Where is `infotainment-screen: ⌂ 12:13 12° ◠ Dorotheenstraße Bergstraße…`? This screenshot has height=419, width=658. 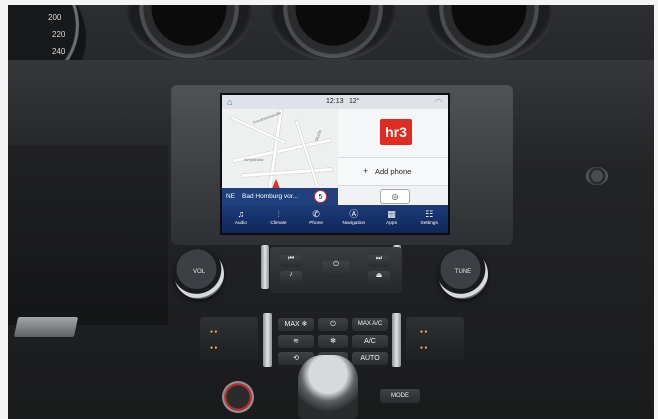
infotainment-screen: ⌂ 12:13 12° ◠ Dorotheenstraße Bergstraße… is located at coordinates (335, 164).